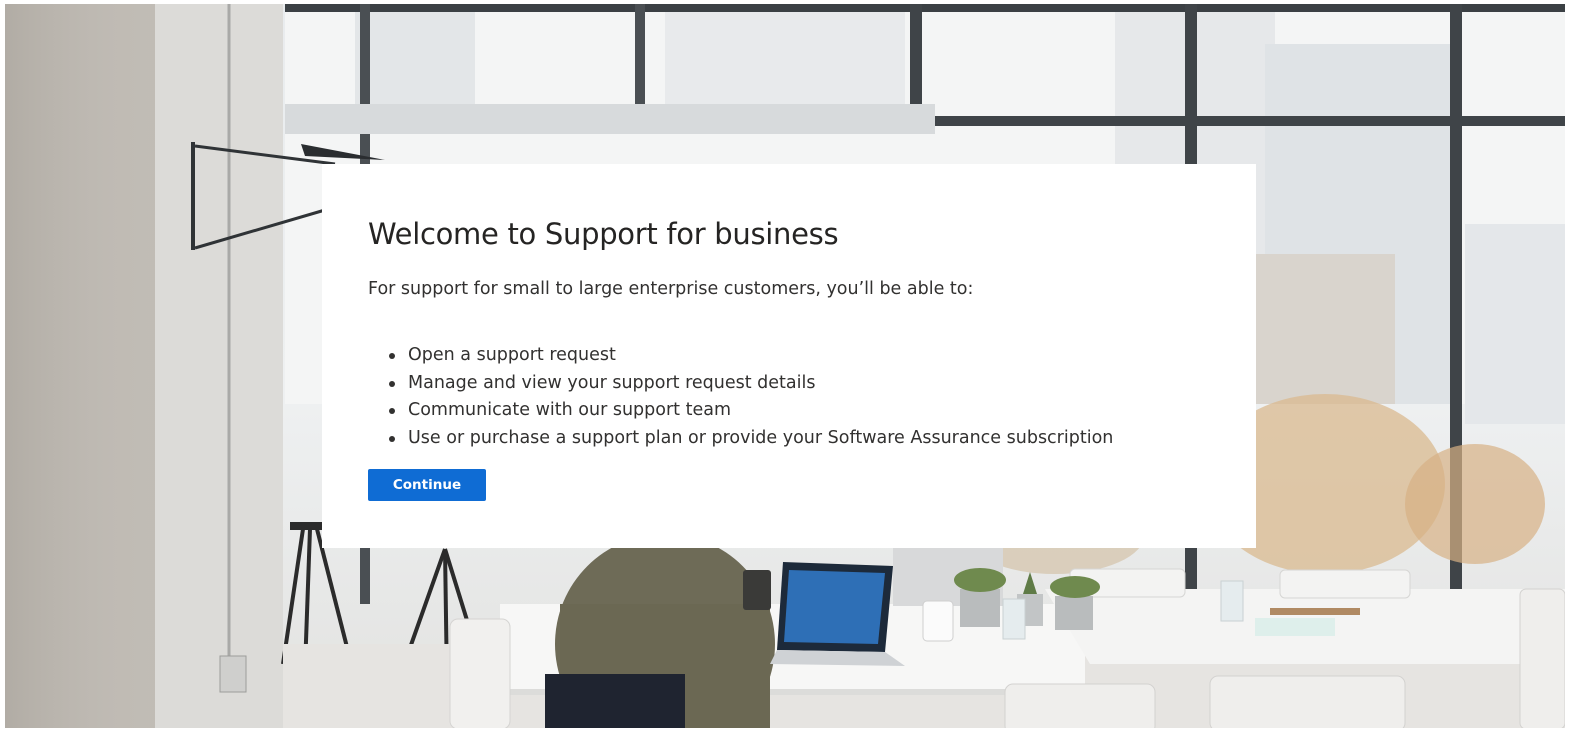  I want to click on list-item: Open a support request, so click(799, 356).